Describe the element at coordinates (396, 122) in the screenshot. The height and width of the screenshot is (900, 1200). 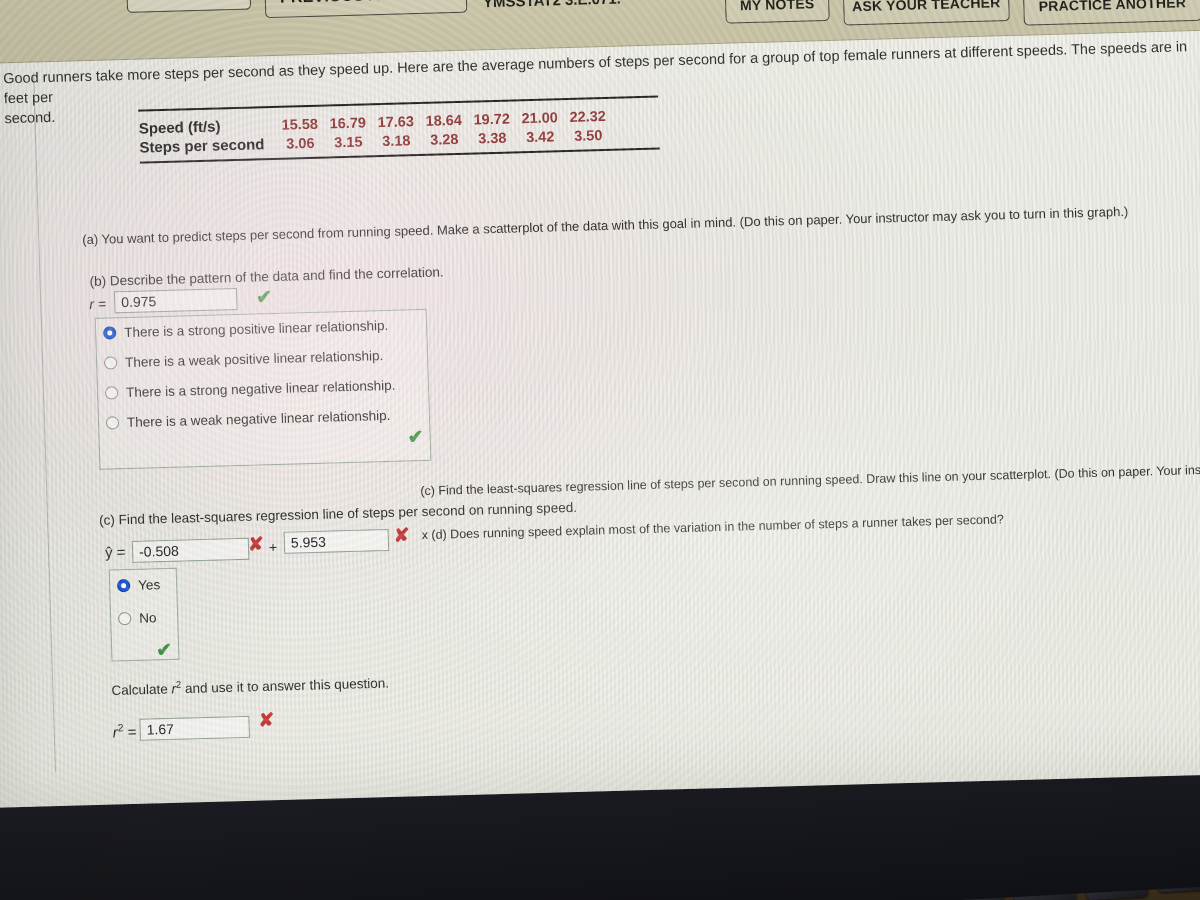
I see `speed-cell: 17.63` at that location.